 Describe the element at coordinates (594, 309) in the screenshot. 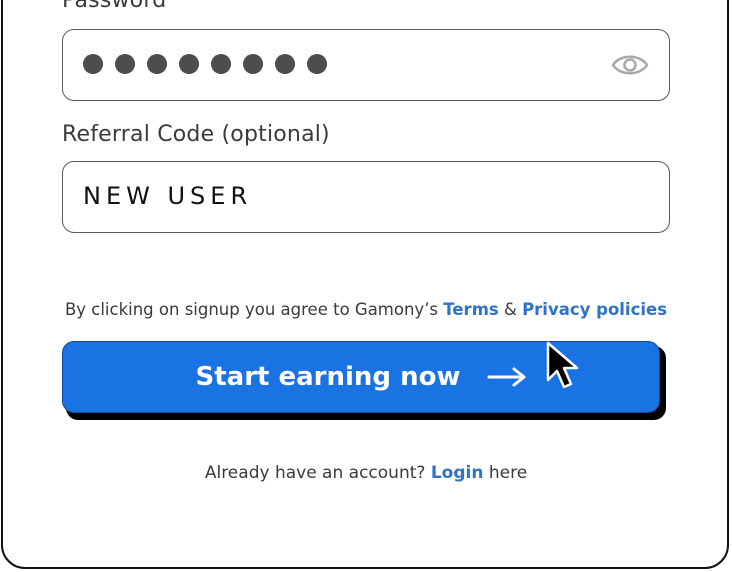

I see `privacy-policies-link: Privacy policies` at that location.